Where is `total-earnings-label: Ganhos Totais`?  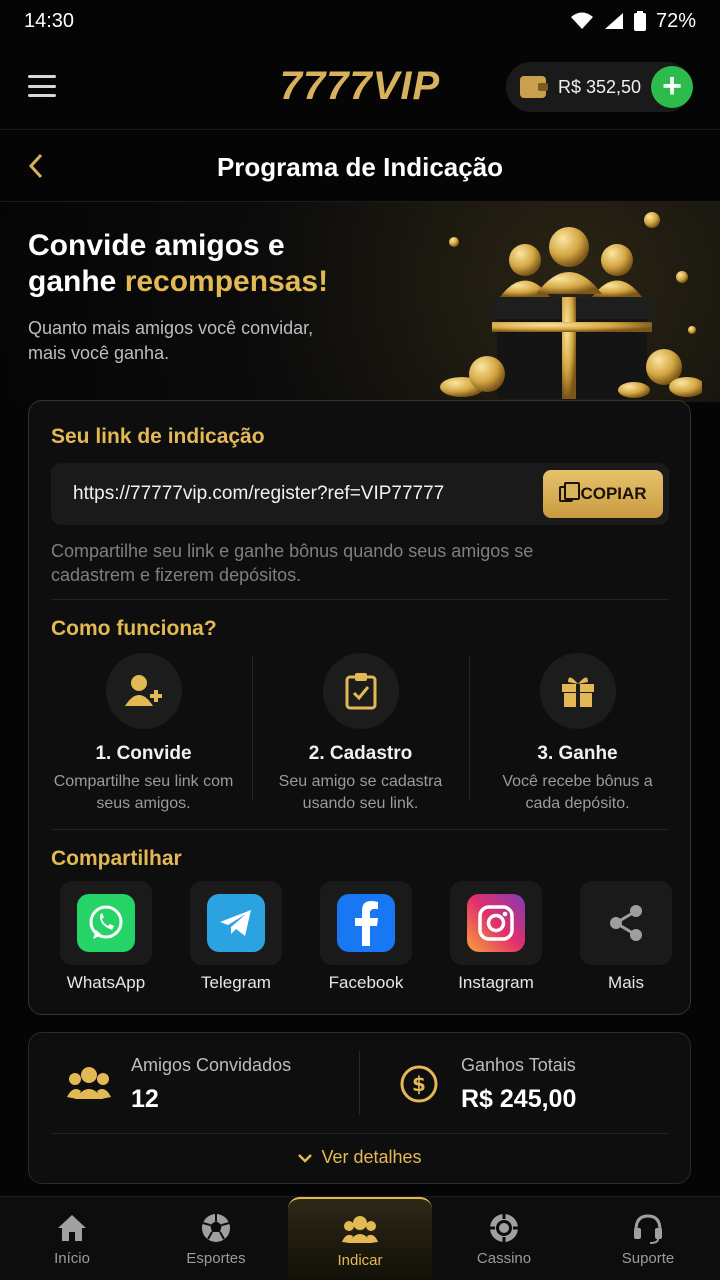
total-earnings-label: Ganhos Totais is located at coordinates (518, 1065).